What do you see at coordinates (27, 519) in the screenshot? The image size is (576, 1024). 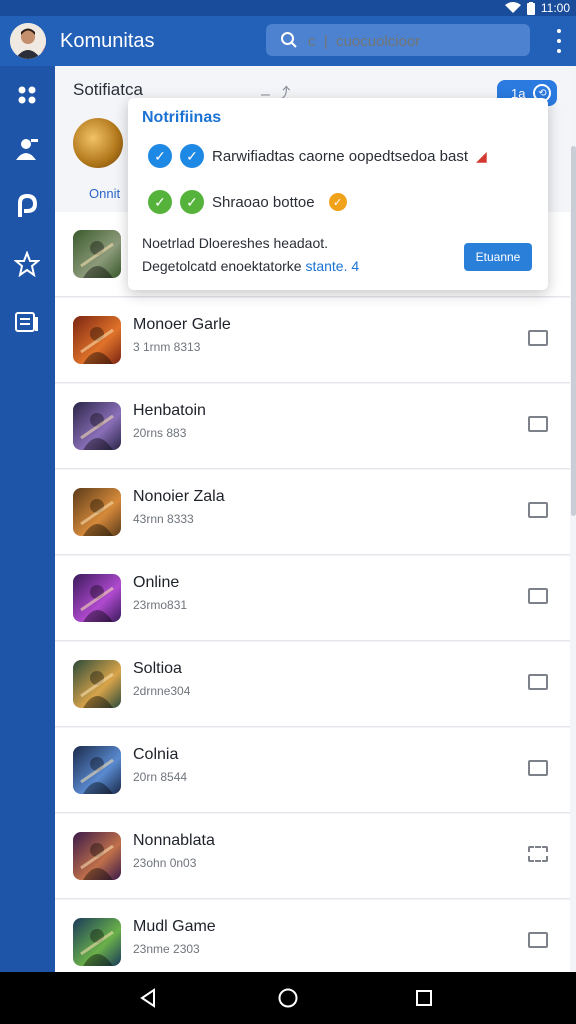 I see `side-nav` at bounding box center [27, 519].